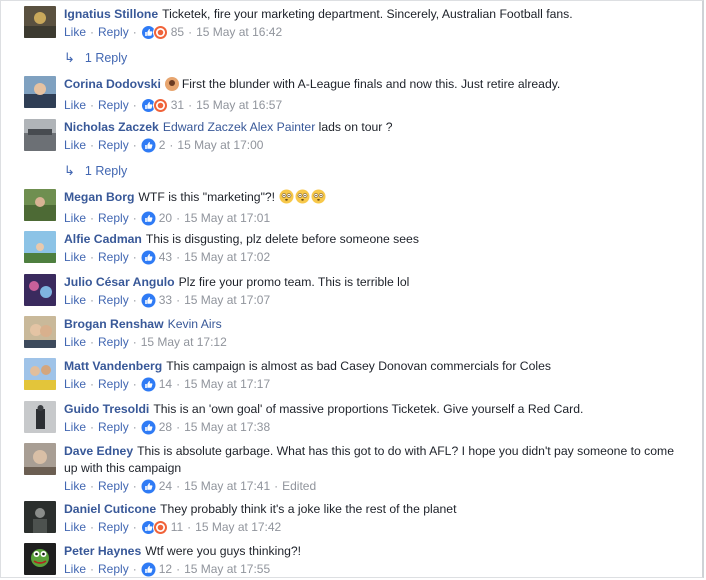  Describe the element at coordinates (119, 282) in the screenshot. I see `comment-author: Julio César Angulo` at that location.